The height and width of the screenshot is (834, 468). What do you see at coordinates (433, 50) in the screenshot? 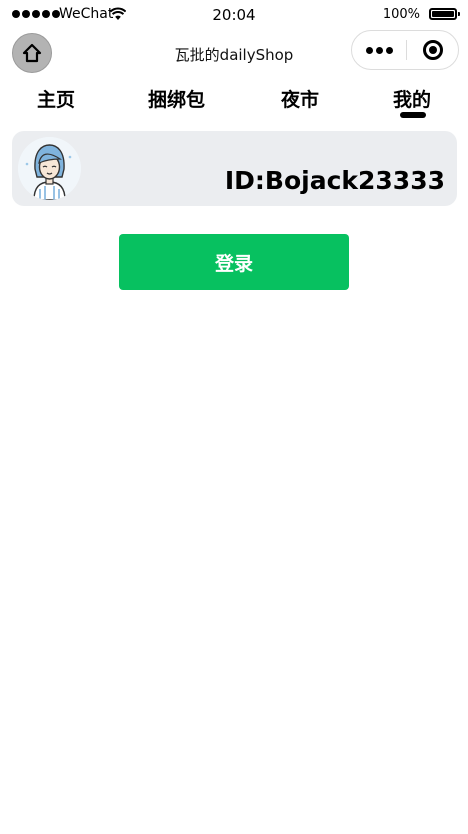
I see `target-icon` at bounding box center [433, 50].